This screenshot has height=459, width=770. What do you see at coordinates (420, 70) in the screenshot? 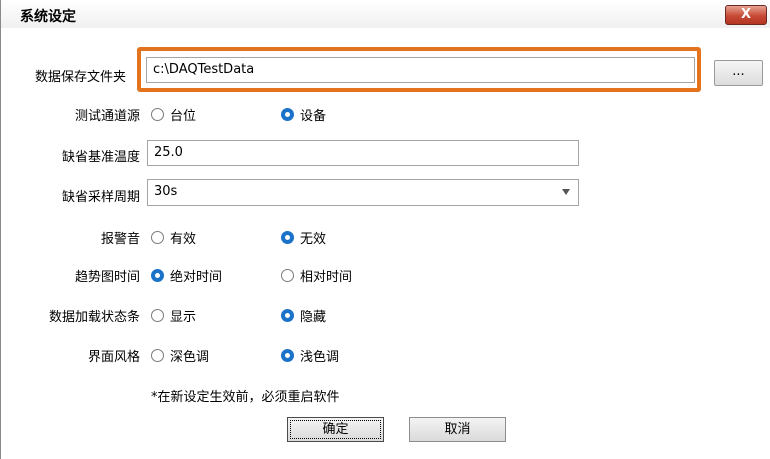
I see `data-folder-input: c:\DAQTestData` at bounding box center [420, 70].